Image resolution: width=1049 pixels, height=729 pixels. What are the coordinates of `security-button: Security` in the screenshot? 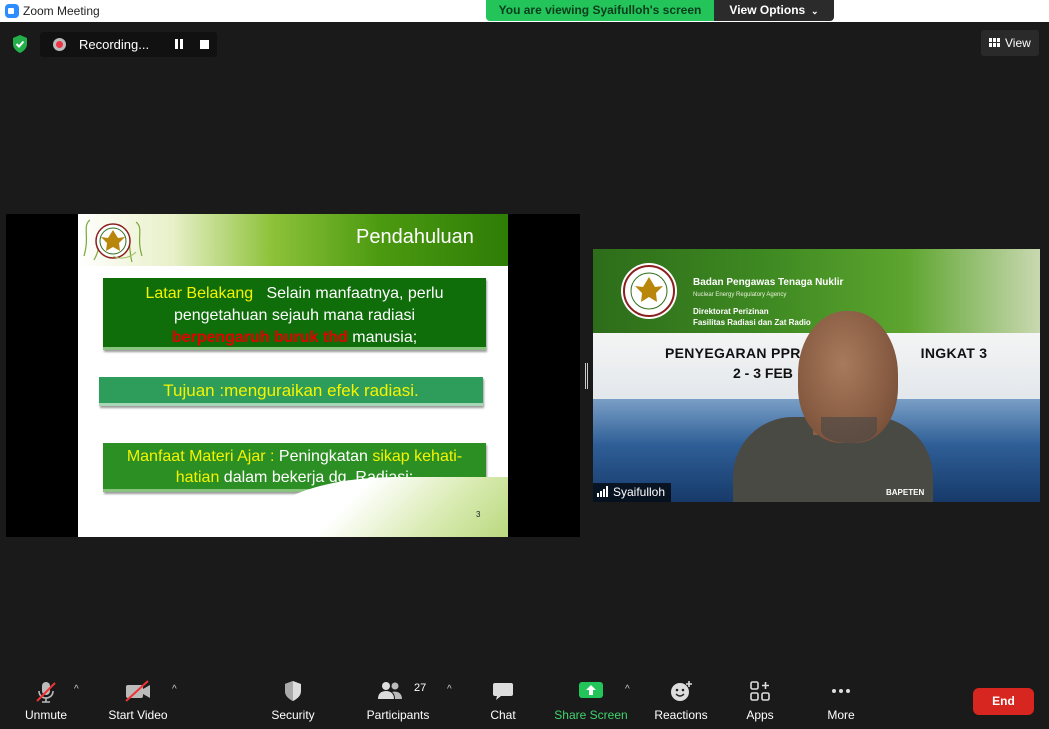 It's located at (293, 699).